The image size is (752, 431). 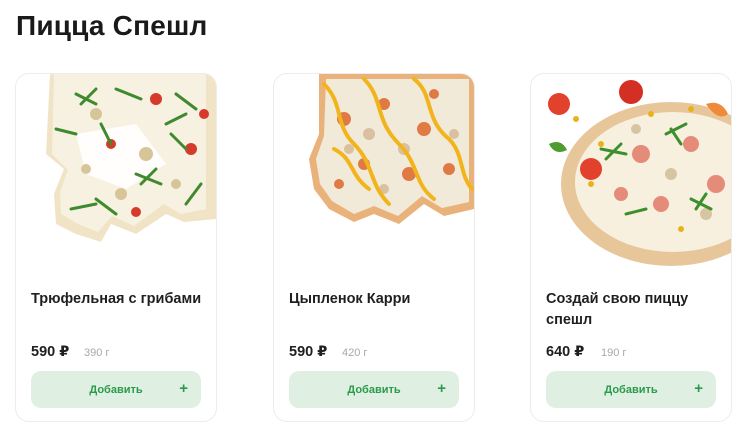 I want to click on product-weight: 420 г, so click(x=355, y=353).